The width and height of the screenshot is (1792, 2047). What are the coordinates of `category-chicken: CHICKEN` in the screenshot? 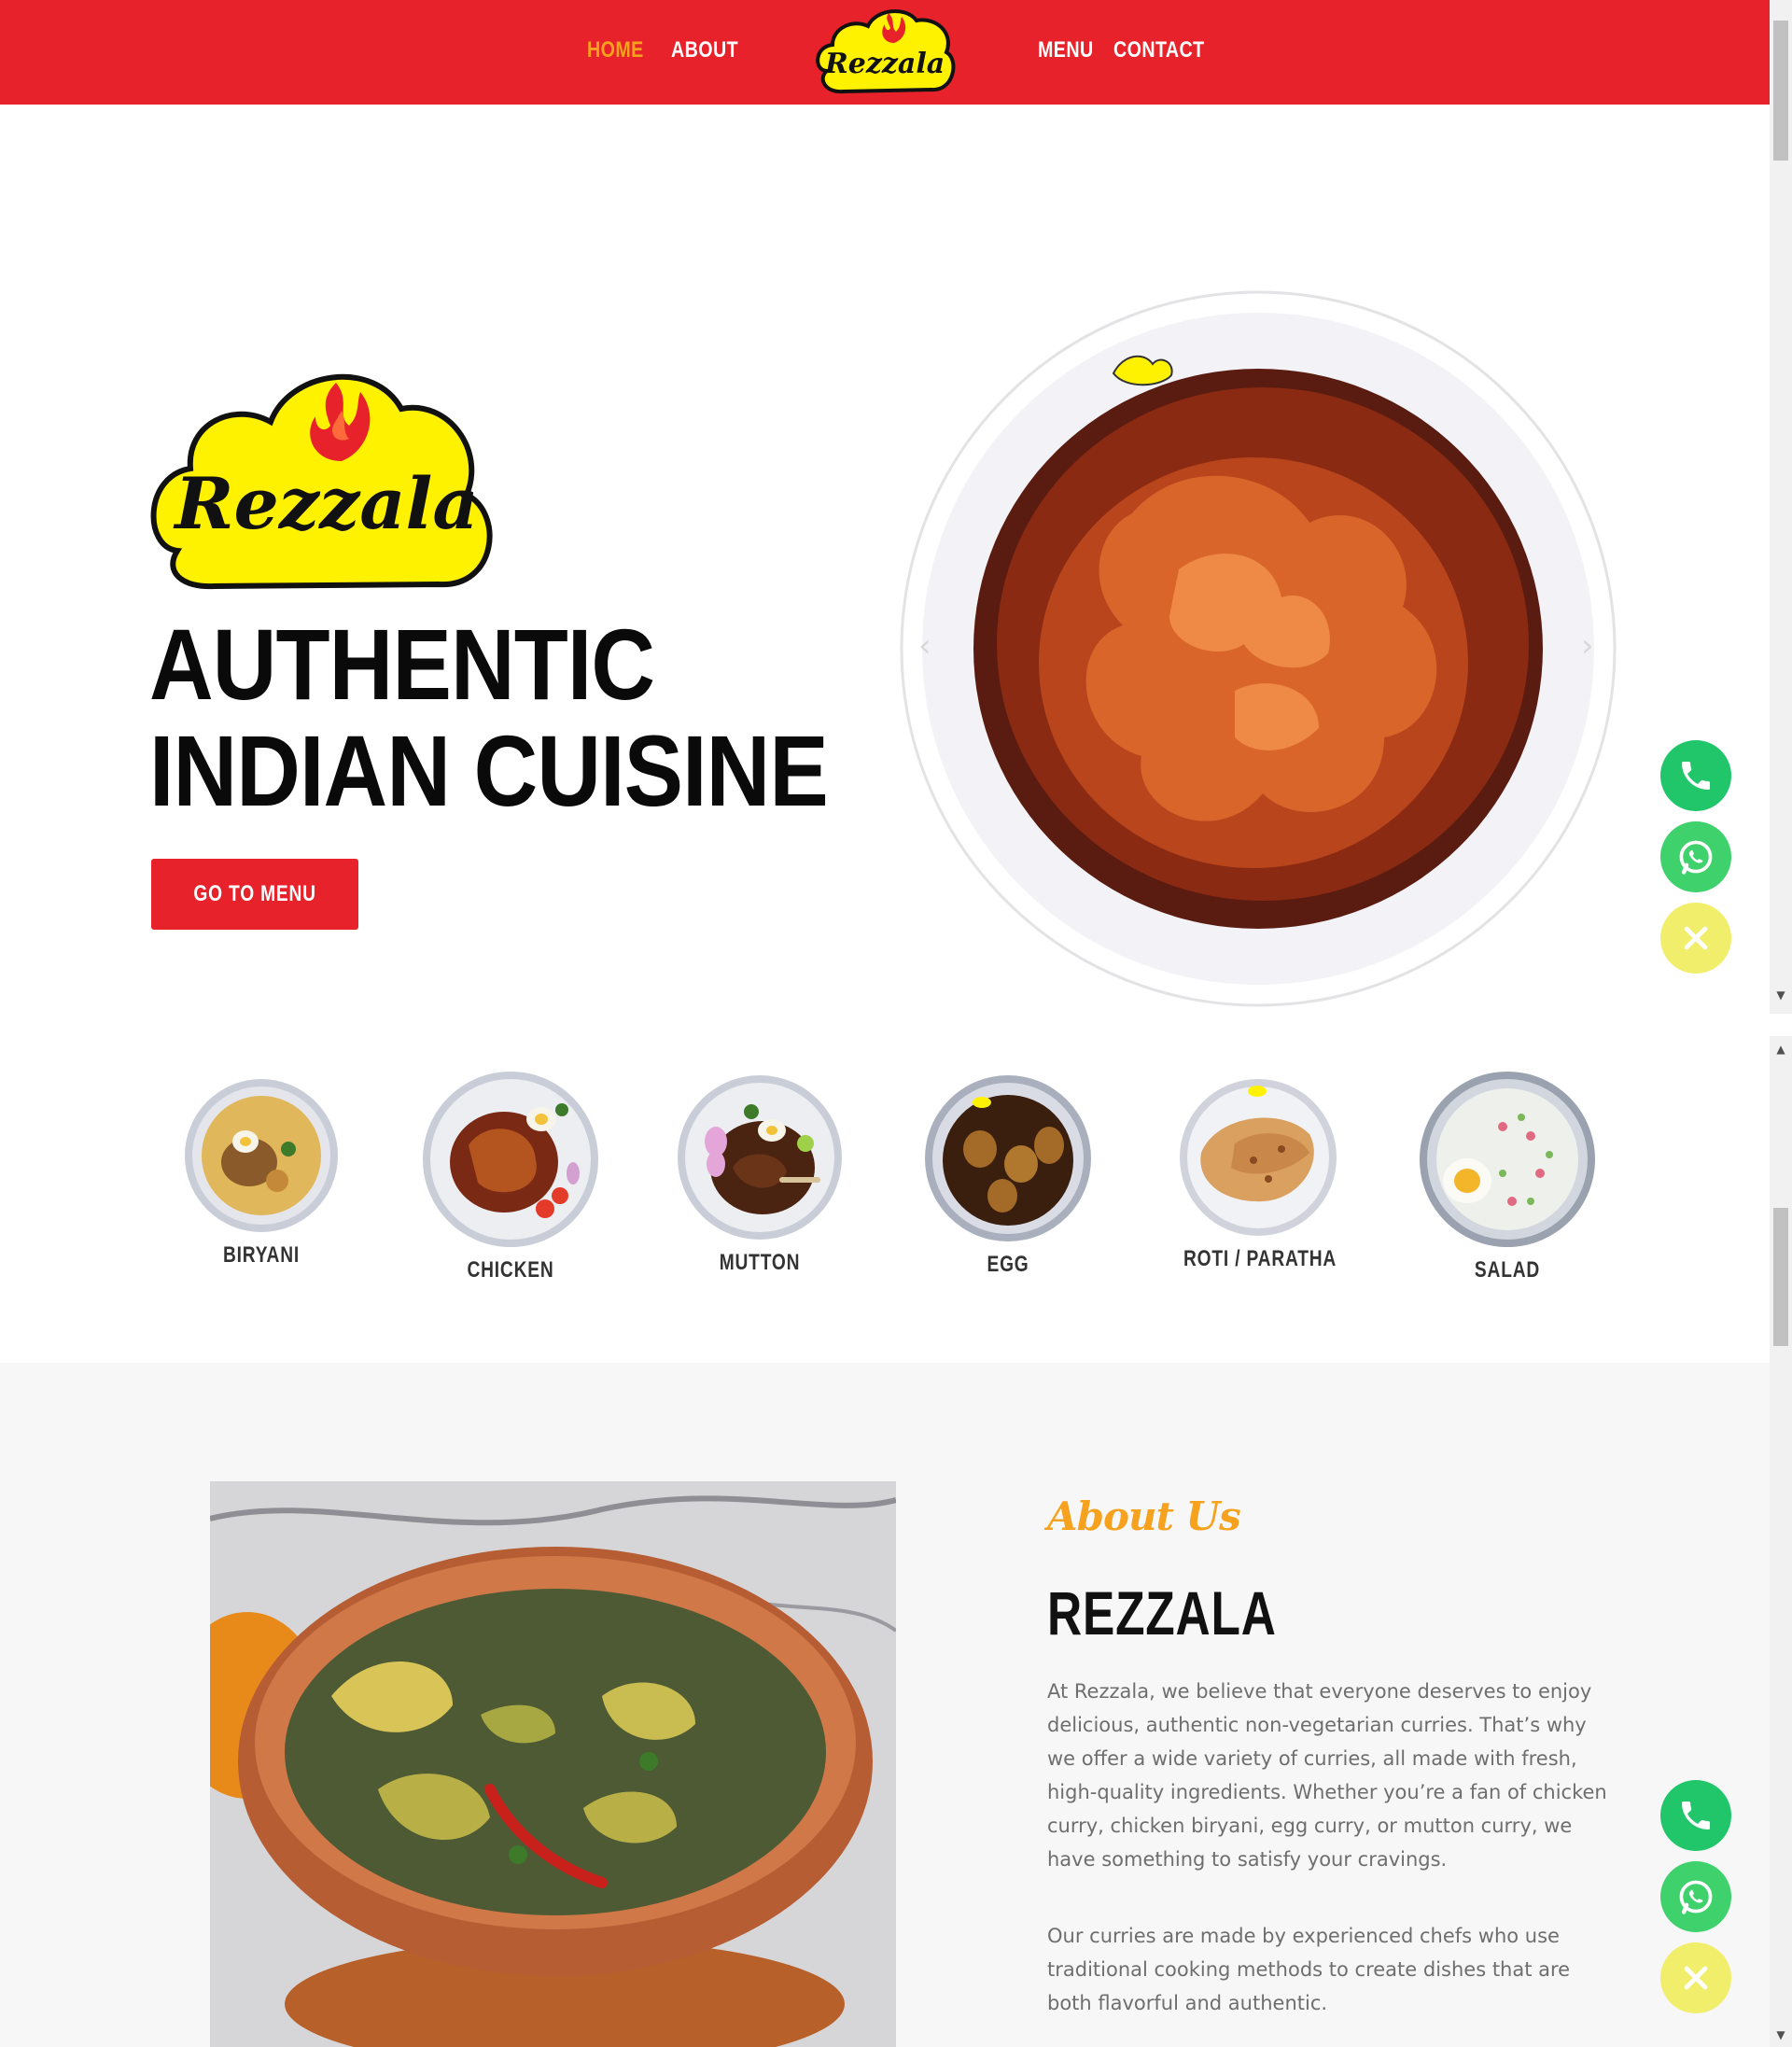 It's located at (510, 1177).